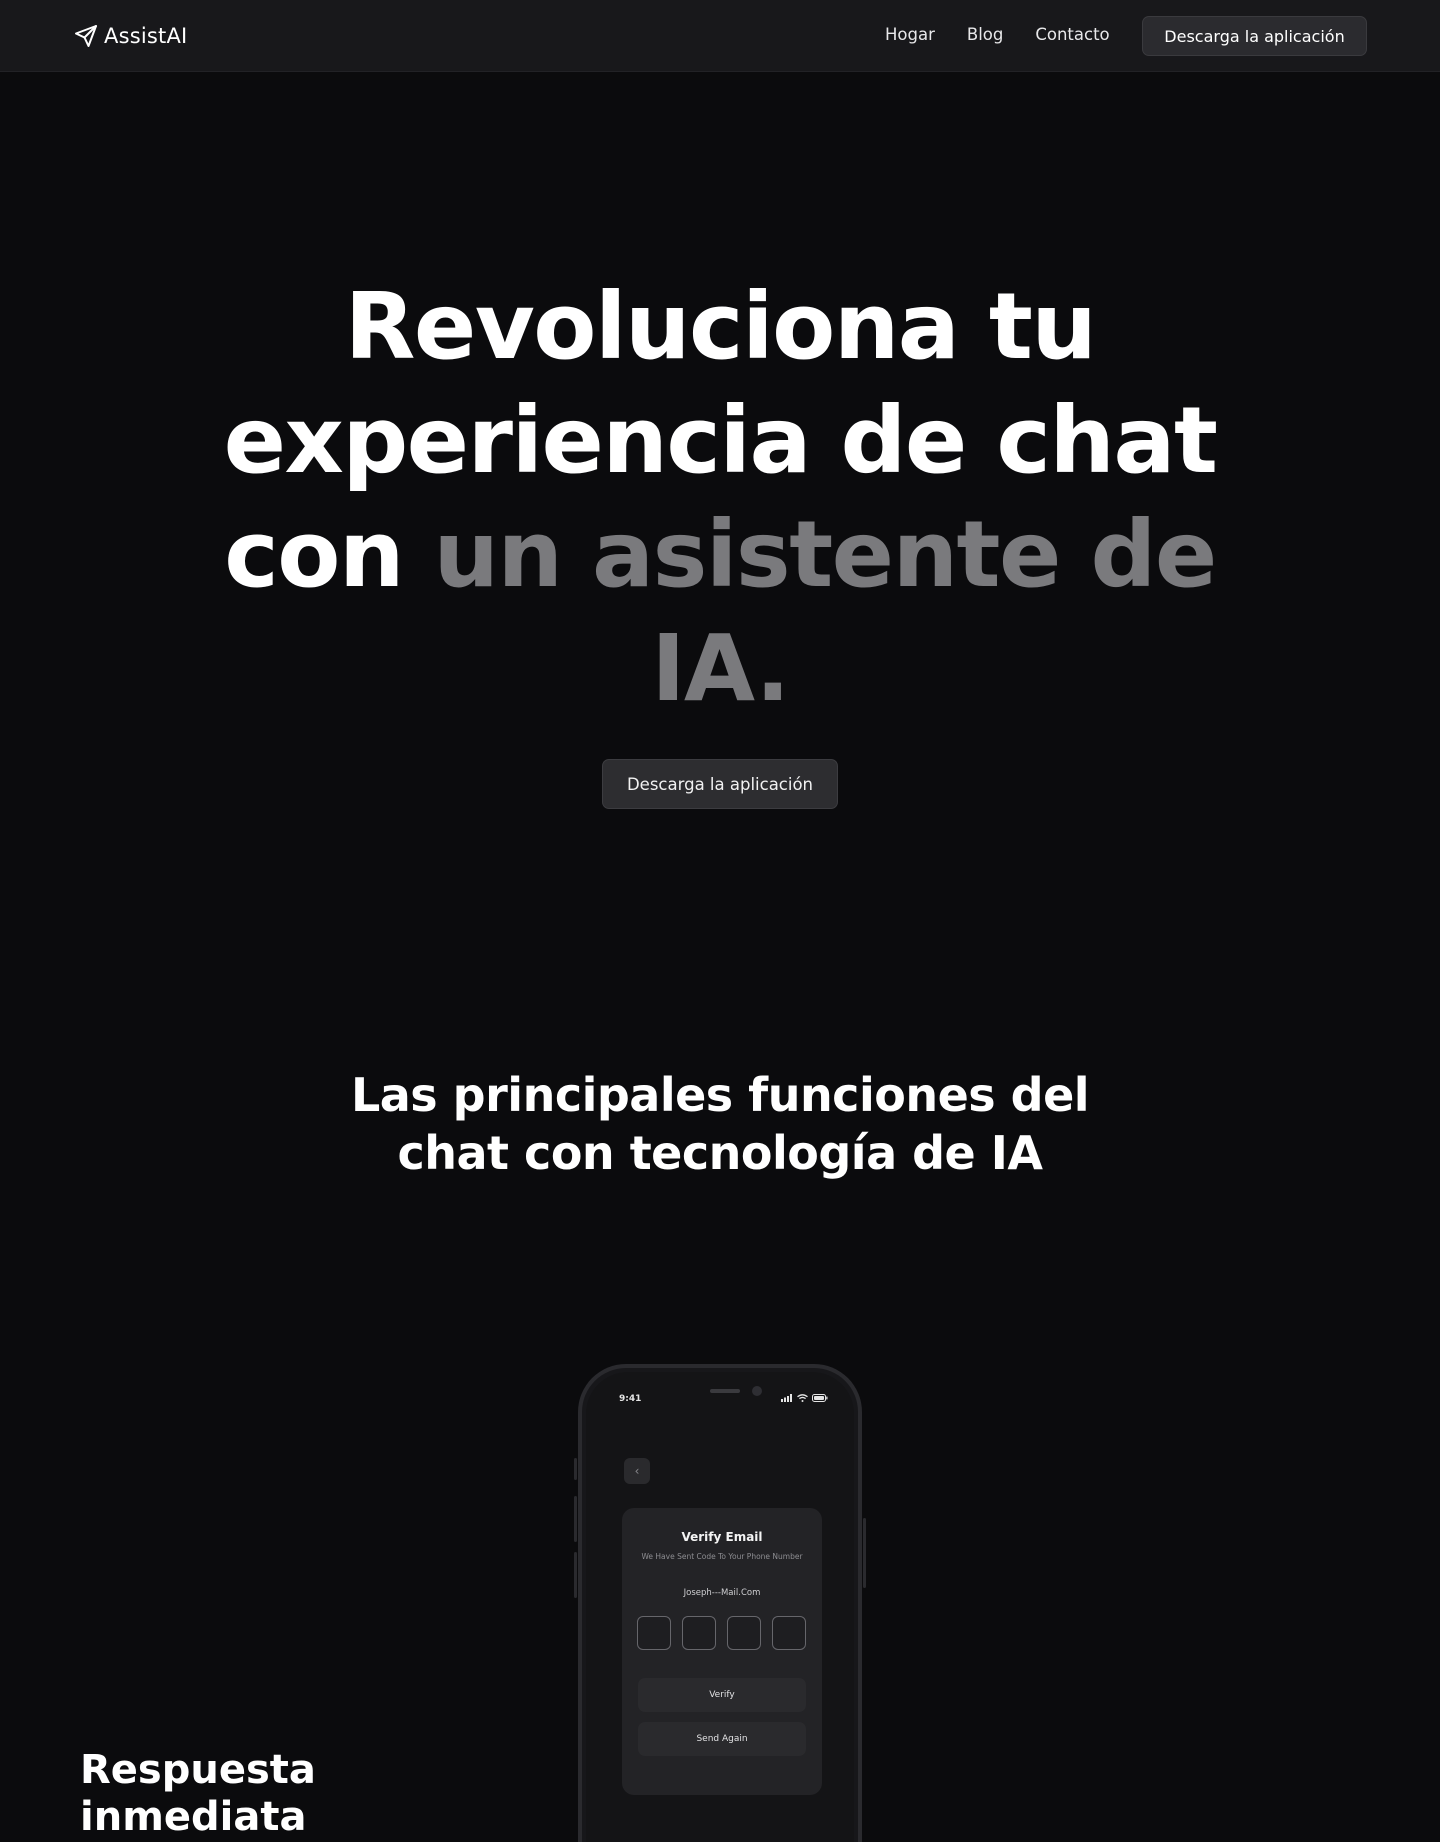 The width and height of the screenshot is (1440, 1842). I want to click on nav-link-contact: Contacto, so click(1072, 35).